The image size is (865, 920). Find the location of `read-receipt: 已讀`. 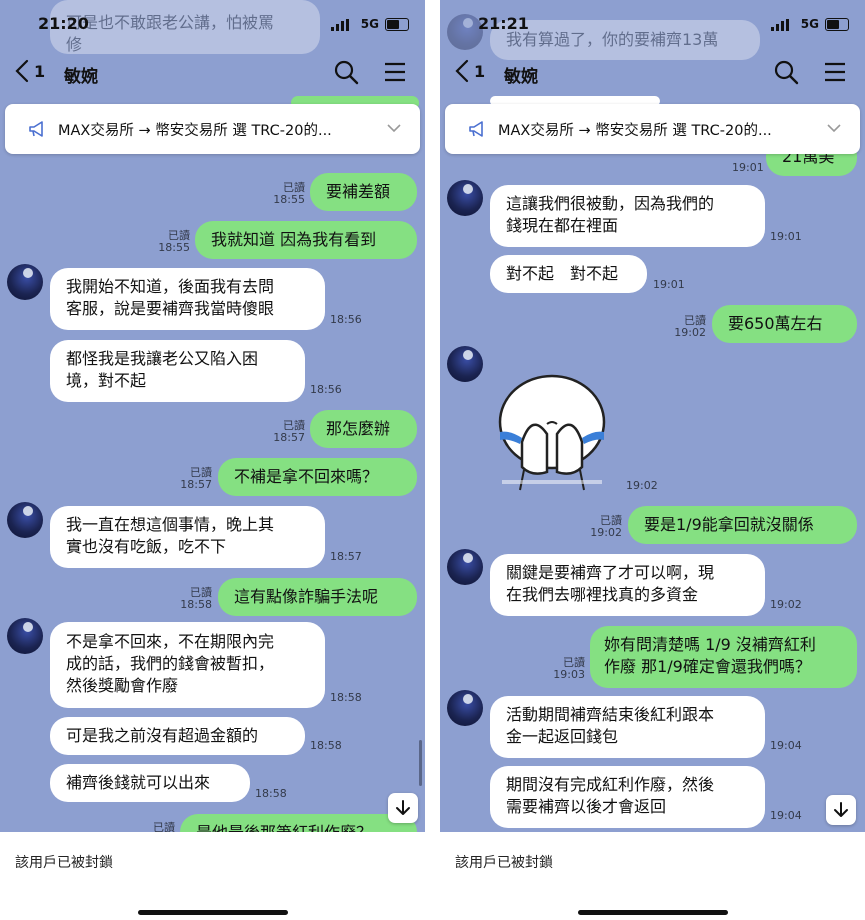

read-receipt: 已讀 is located at coordinates (164, 827).